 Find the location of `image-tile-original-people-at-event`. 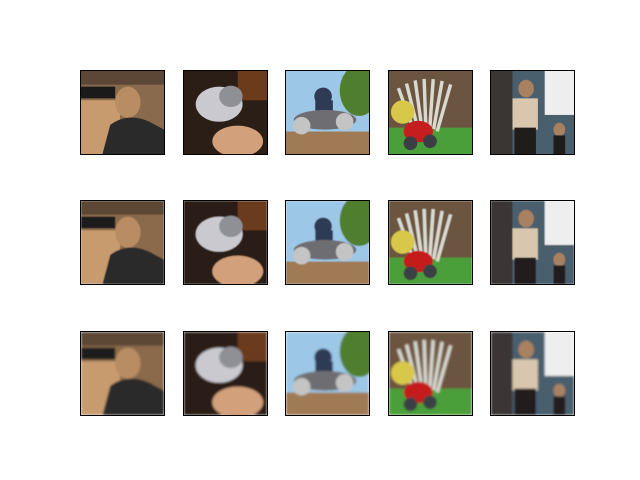

image-tile-original-people-at-event is located at coordinates (532, 112).